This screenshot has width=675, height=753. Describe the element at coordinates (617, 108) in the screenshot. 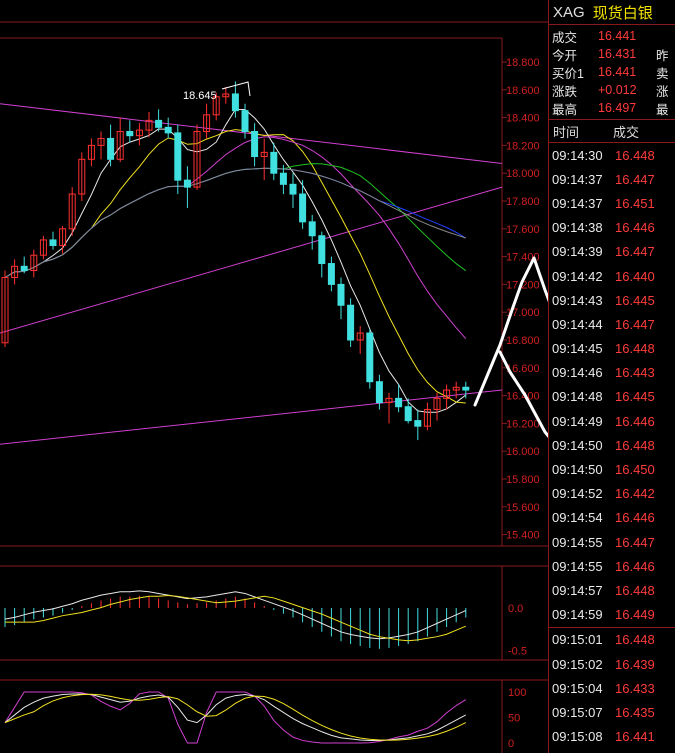

I see `quote-value: 16.497` at that location.